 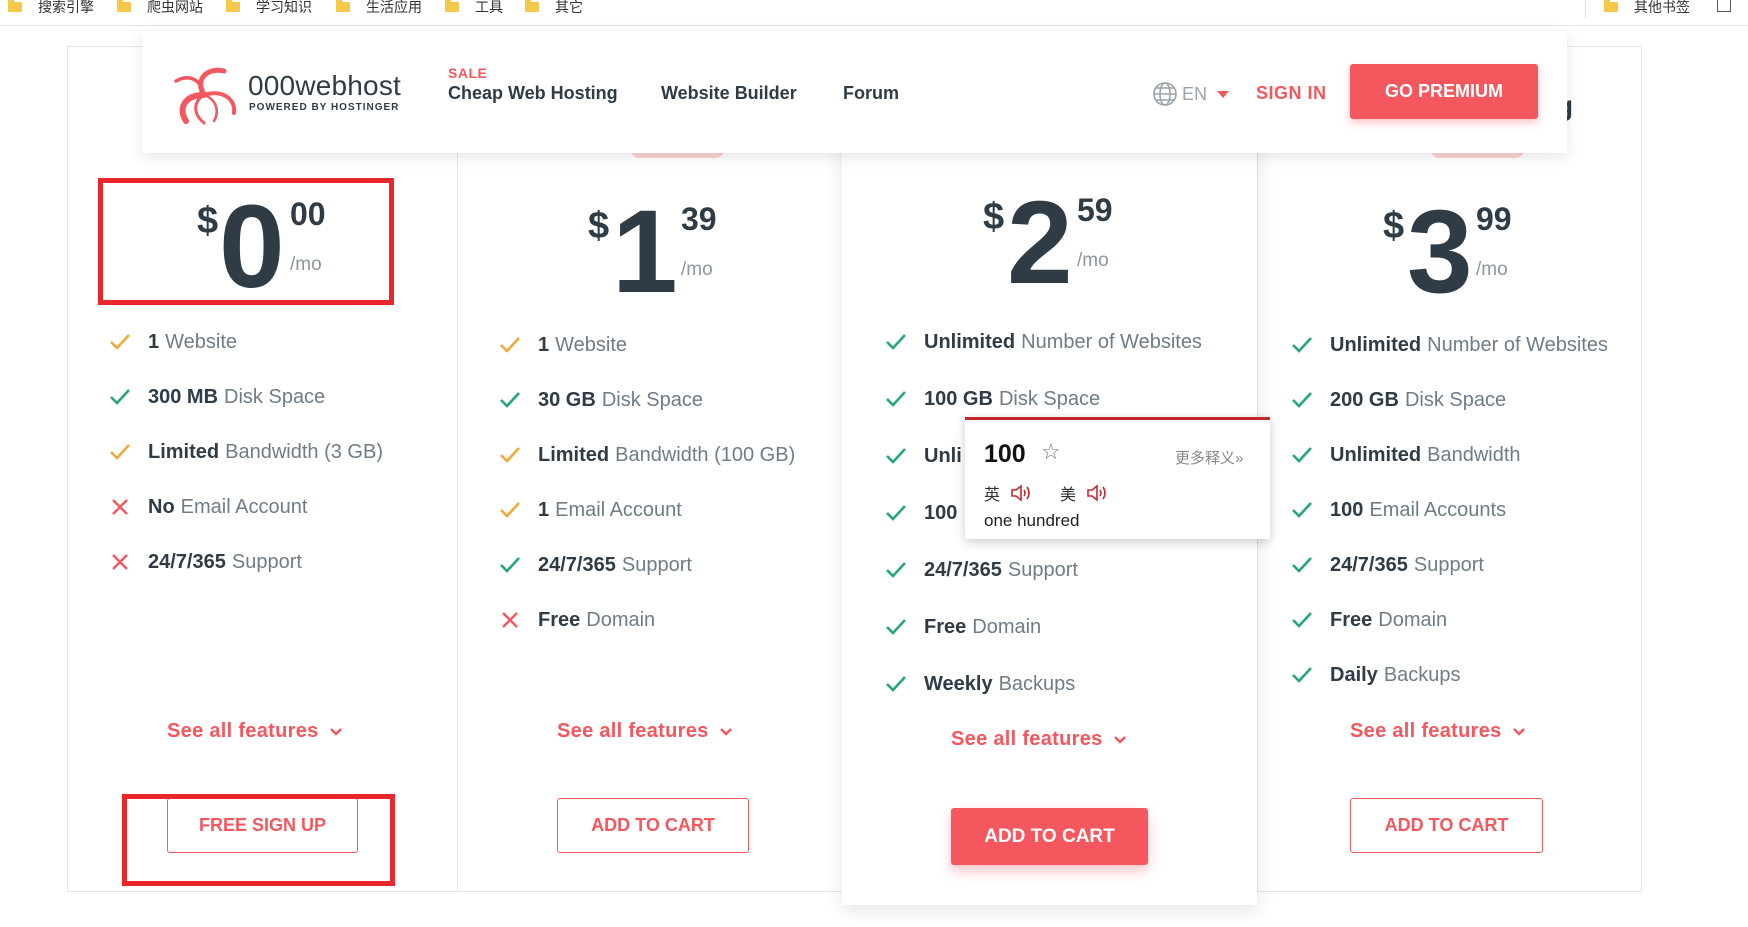 I want to click on feature-item: Weekly Backups, so click(x=979, y=684).